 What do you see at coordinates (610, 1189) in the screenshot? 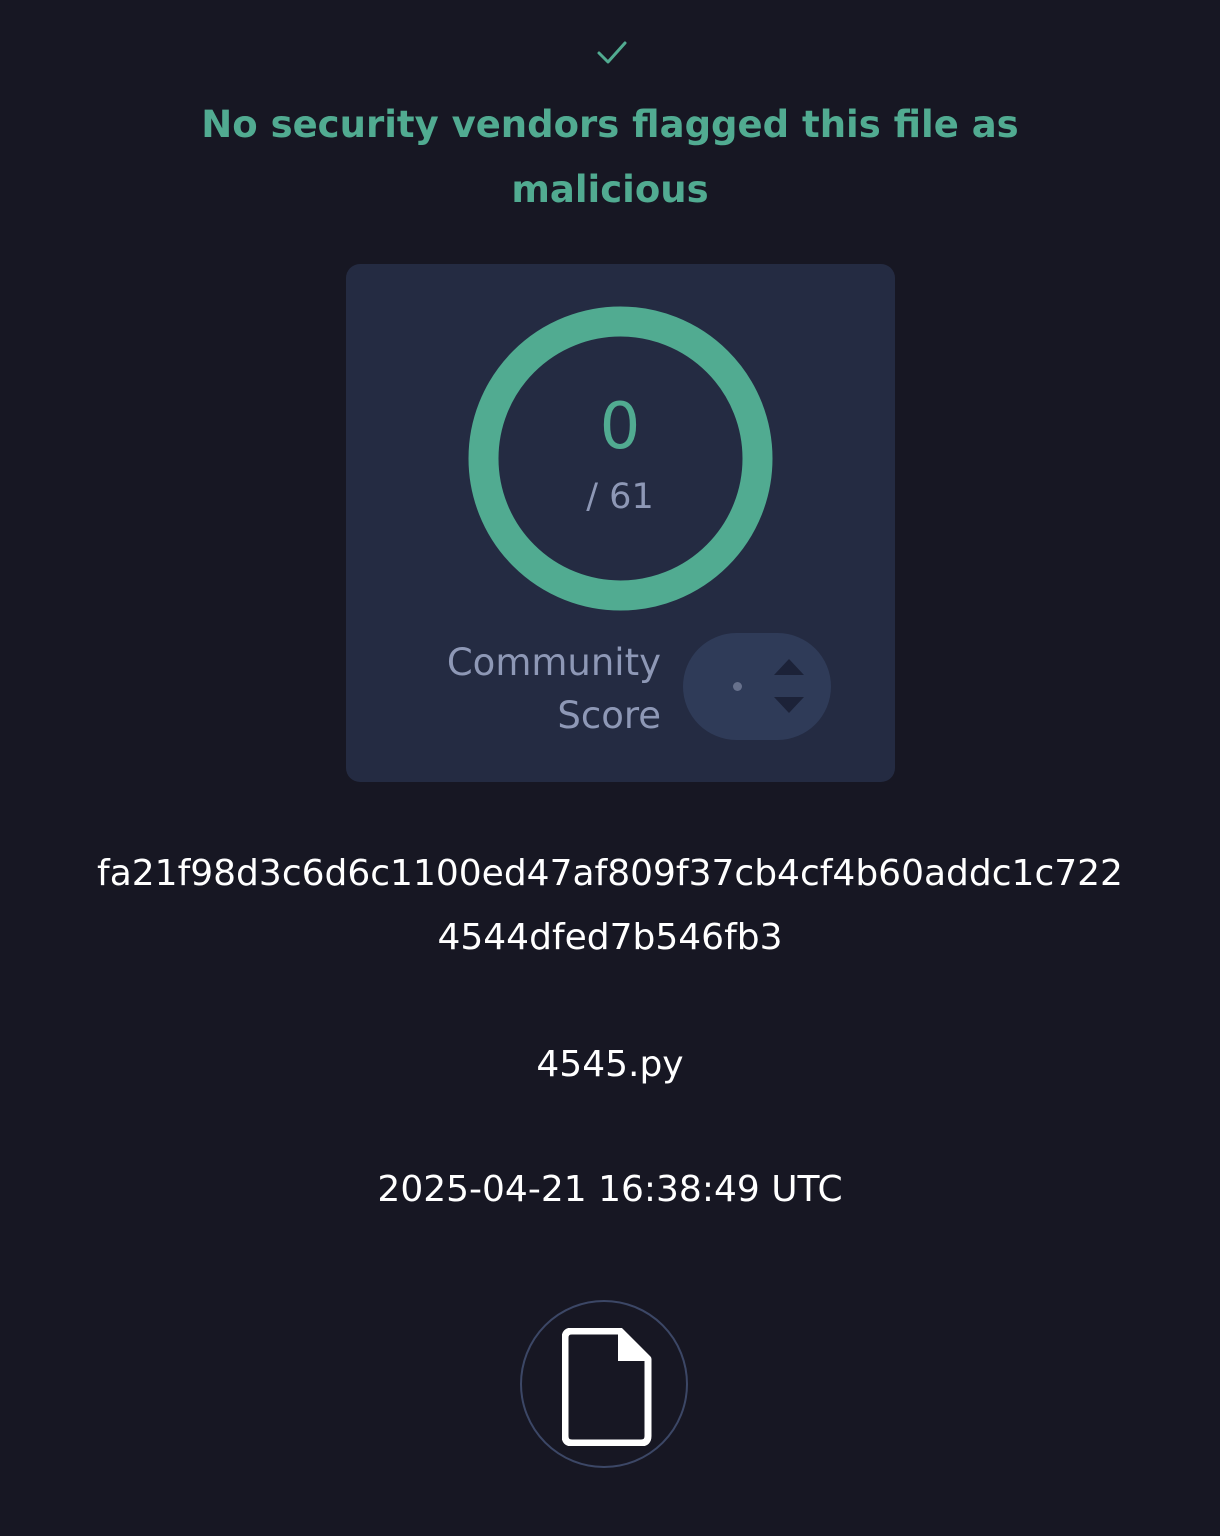
I see `scan-date: 2025-04-21 16:38:49 UTC` at bounding box center [610, 1189].